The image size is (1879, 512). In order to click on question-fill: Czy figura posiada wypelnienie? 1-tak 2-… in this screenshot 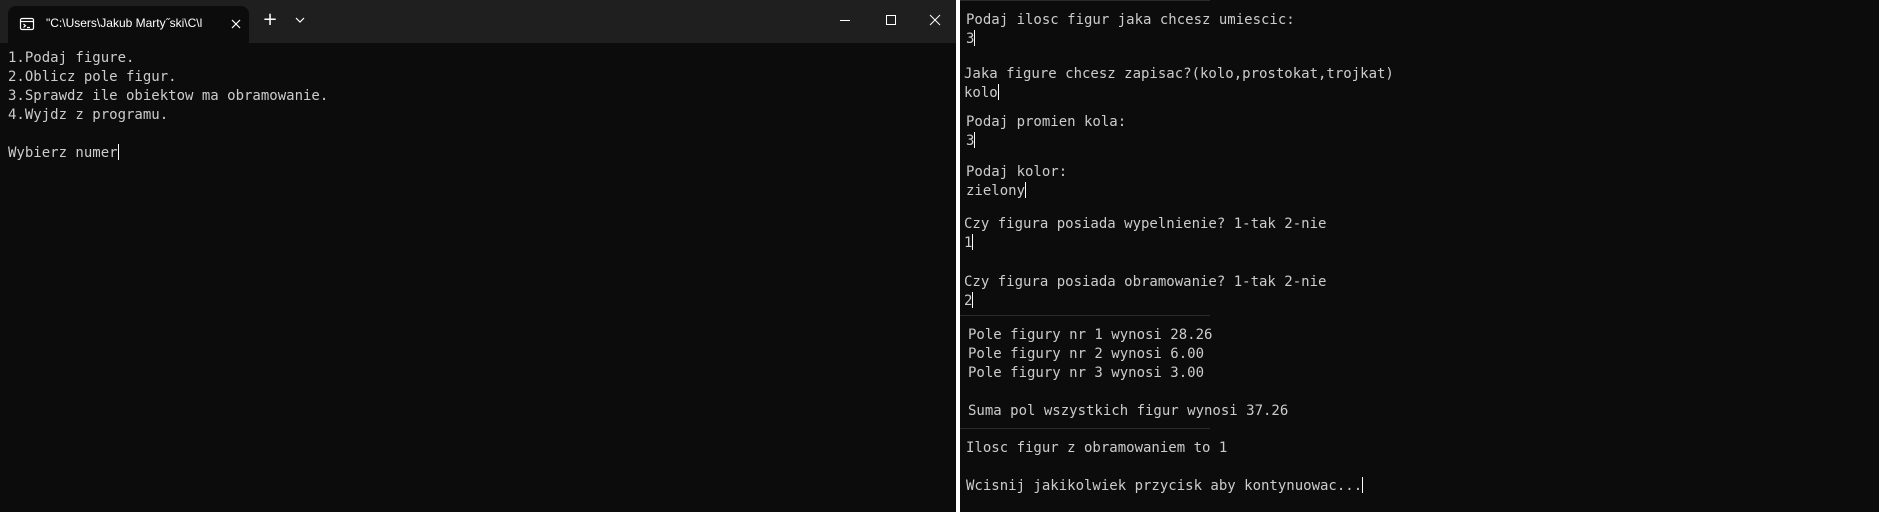, I will do `click(1145, 224)`.